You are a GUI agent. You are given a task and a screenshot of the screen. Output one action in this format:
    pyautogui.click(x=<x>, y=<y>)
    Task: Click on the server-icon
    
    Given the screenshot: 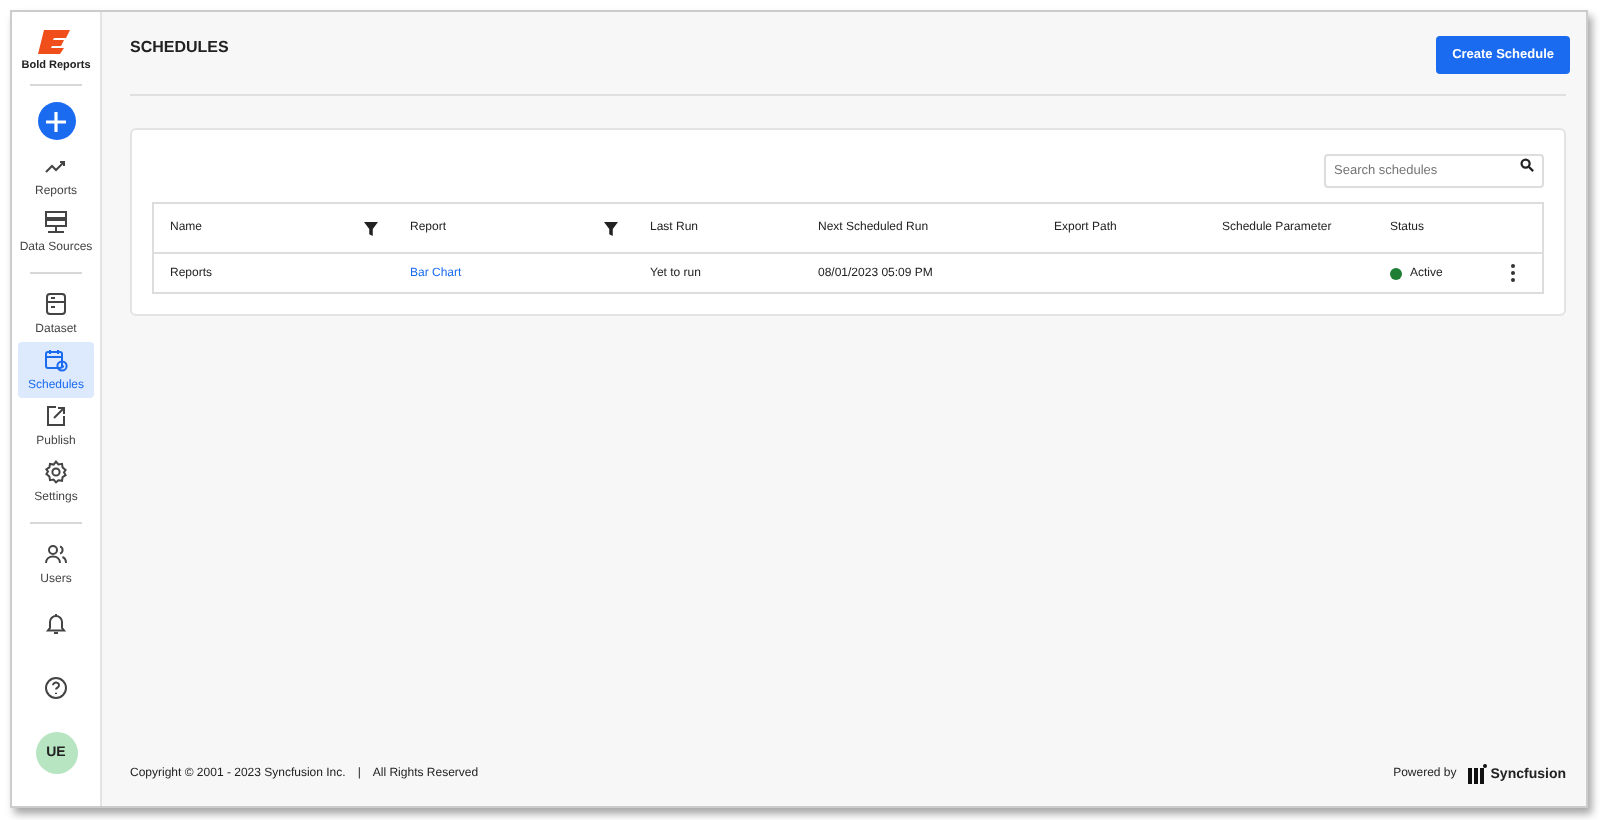 What is the action you would take?
    pyautogui.click(x=56, y=222)
    